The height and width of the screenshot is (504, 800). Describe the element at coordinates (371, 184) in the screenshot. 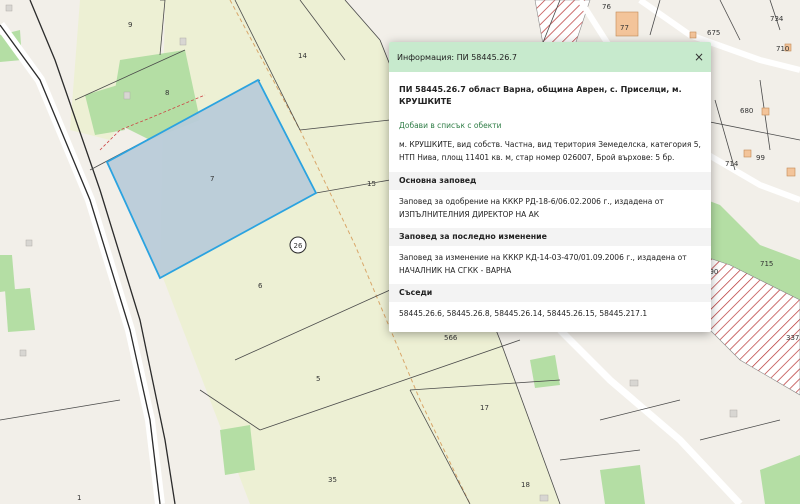

I see `plot-label: 15` at that location.